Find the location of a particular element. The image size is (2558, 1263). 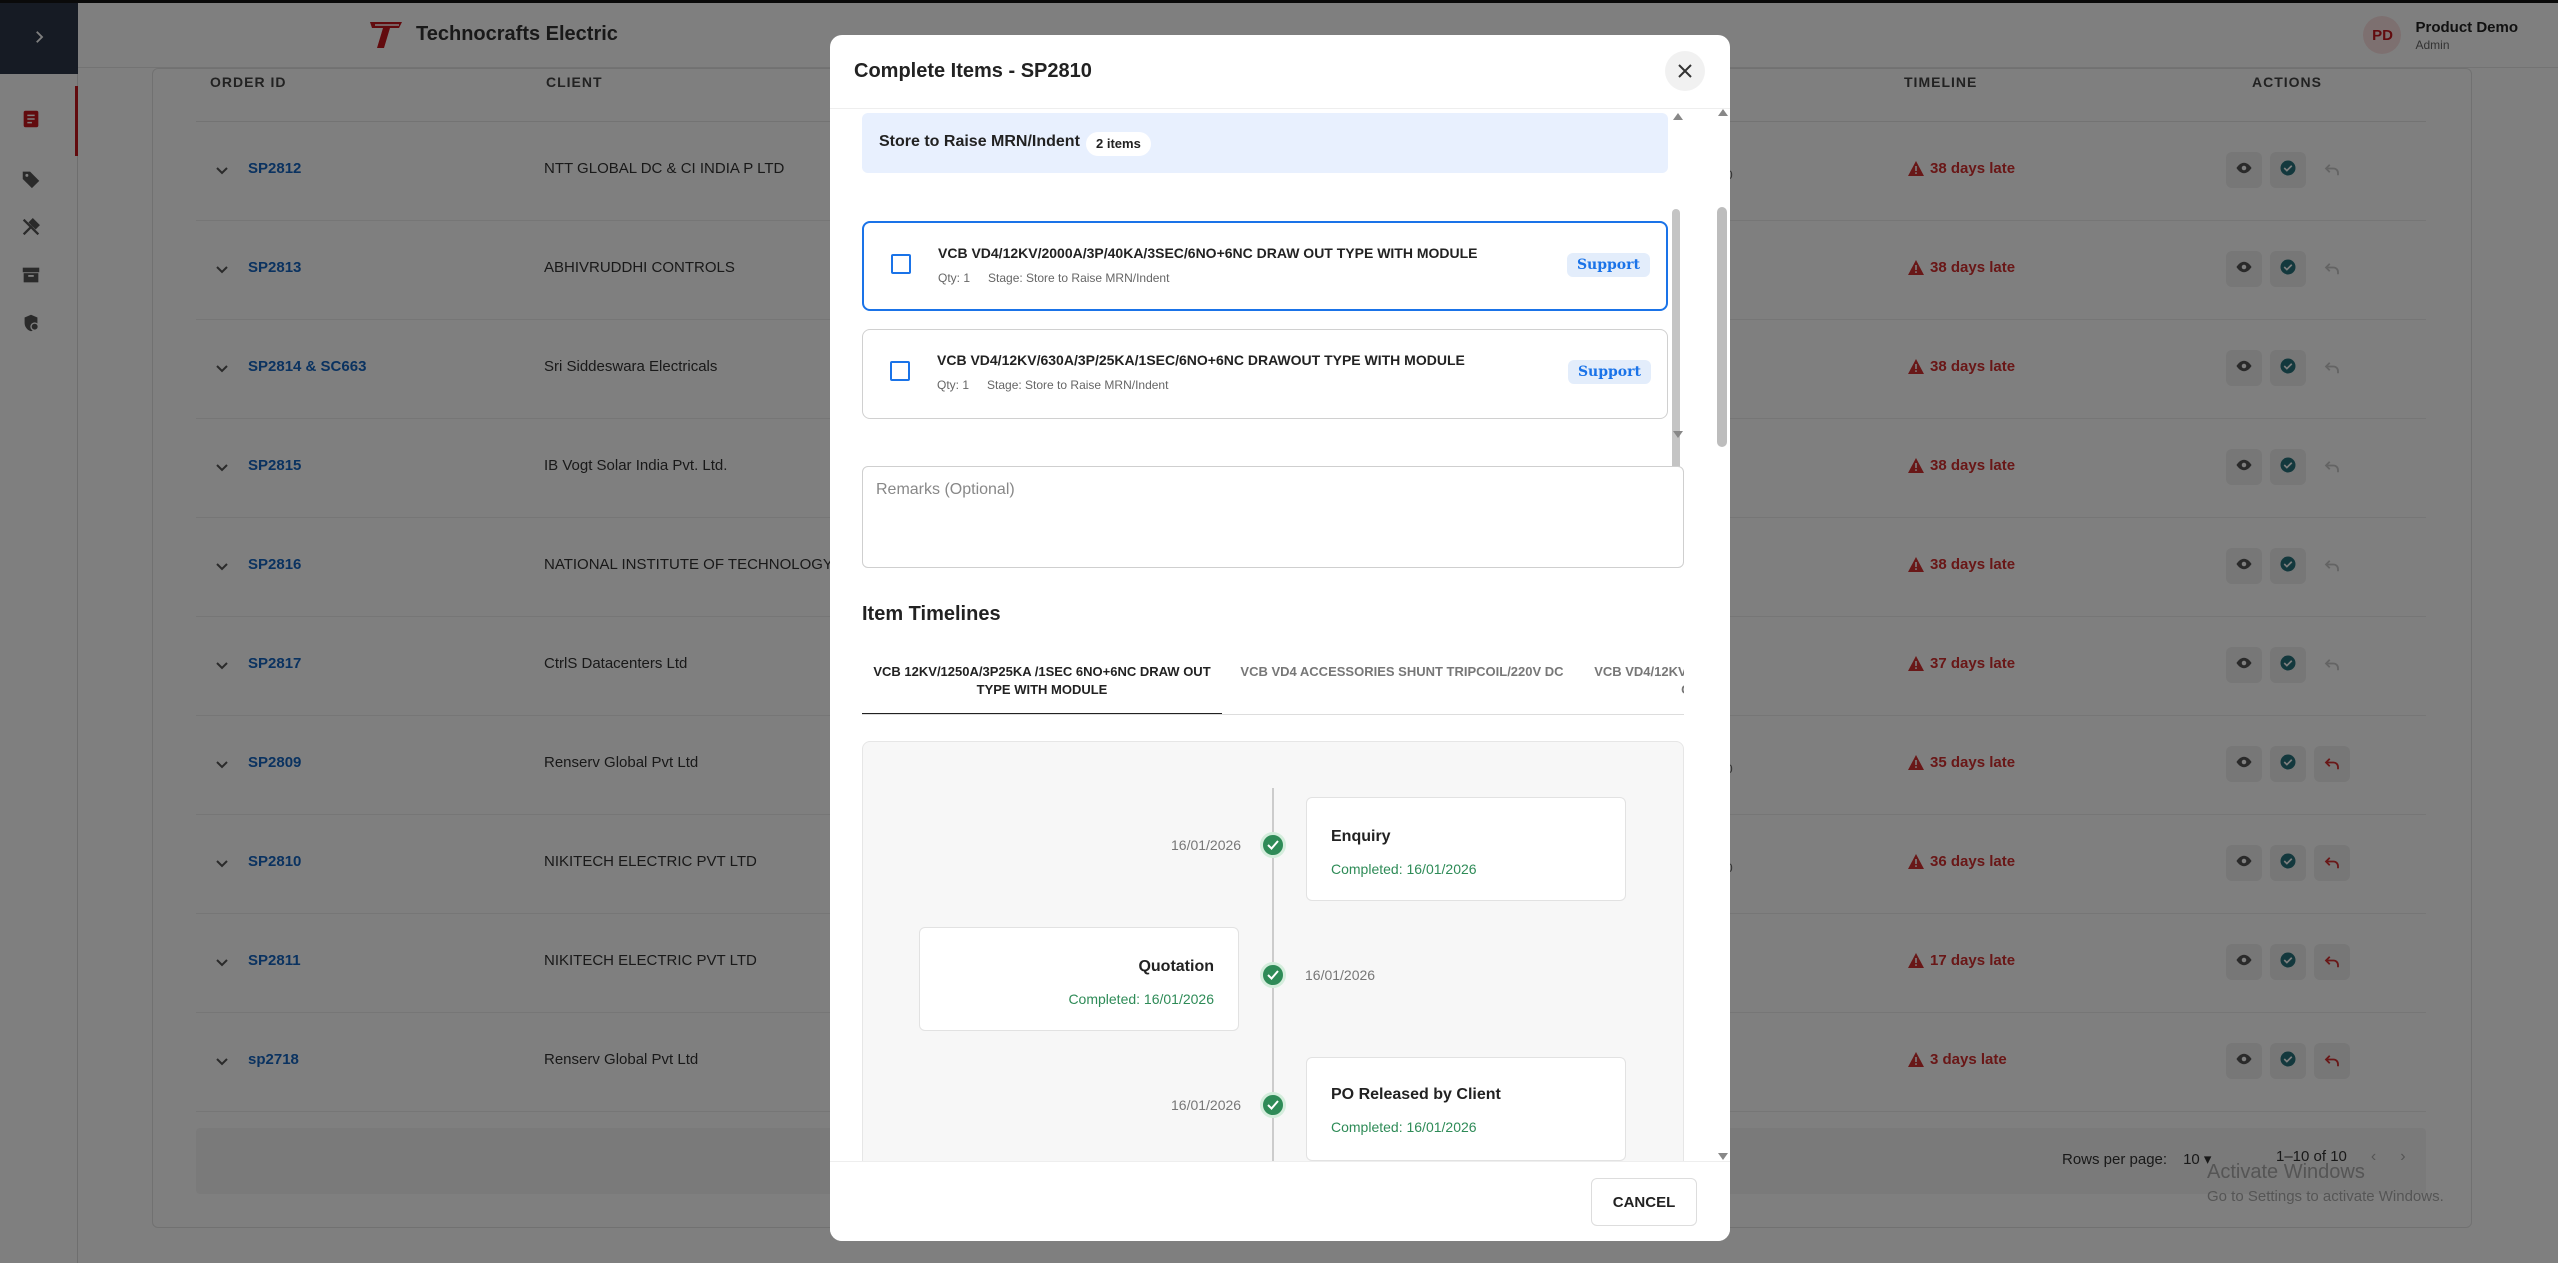

step-name: Enquiry is located at coordinates (1361, 836).